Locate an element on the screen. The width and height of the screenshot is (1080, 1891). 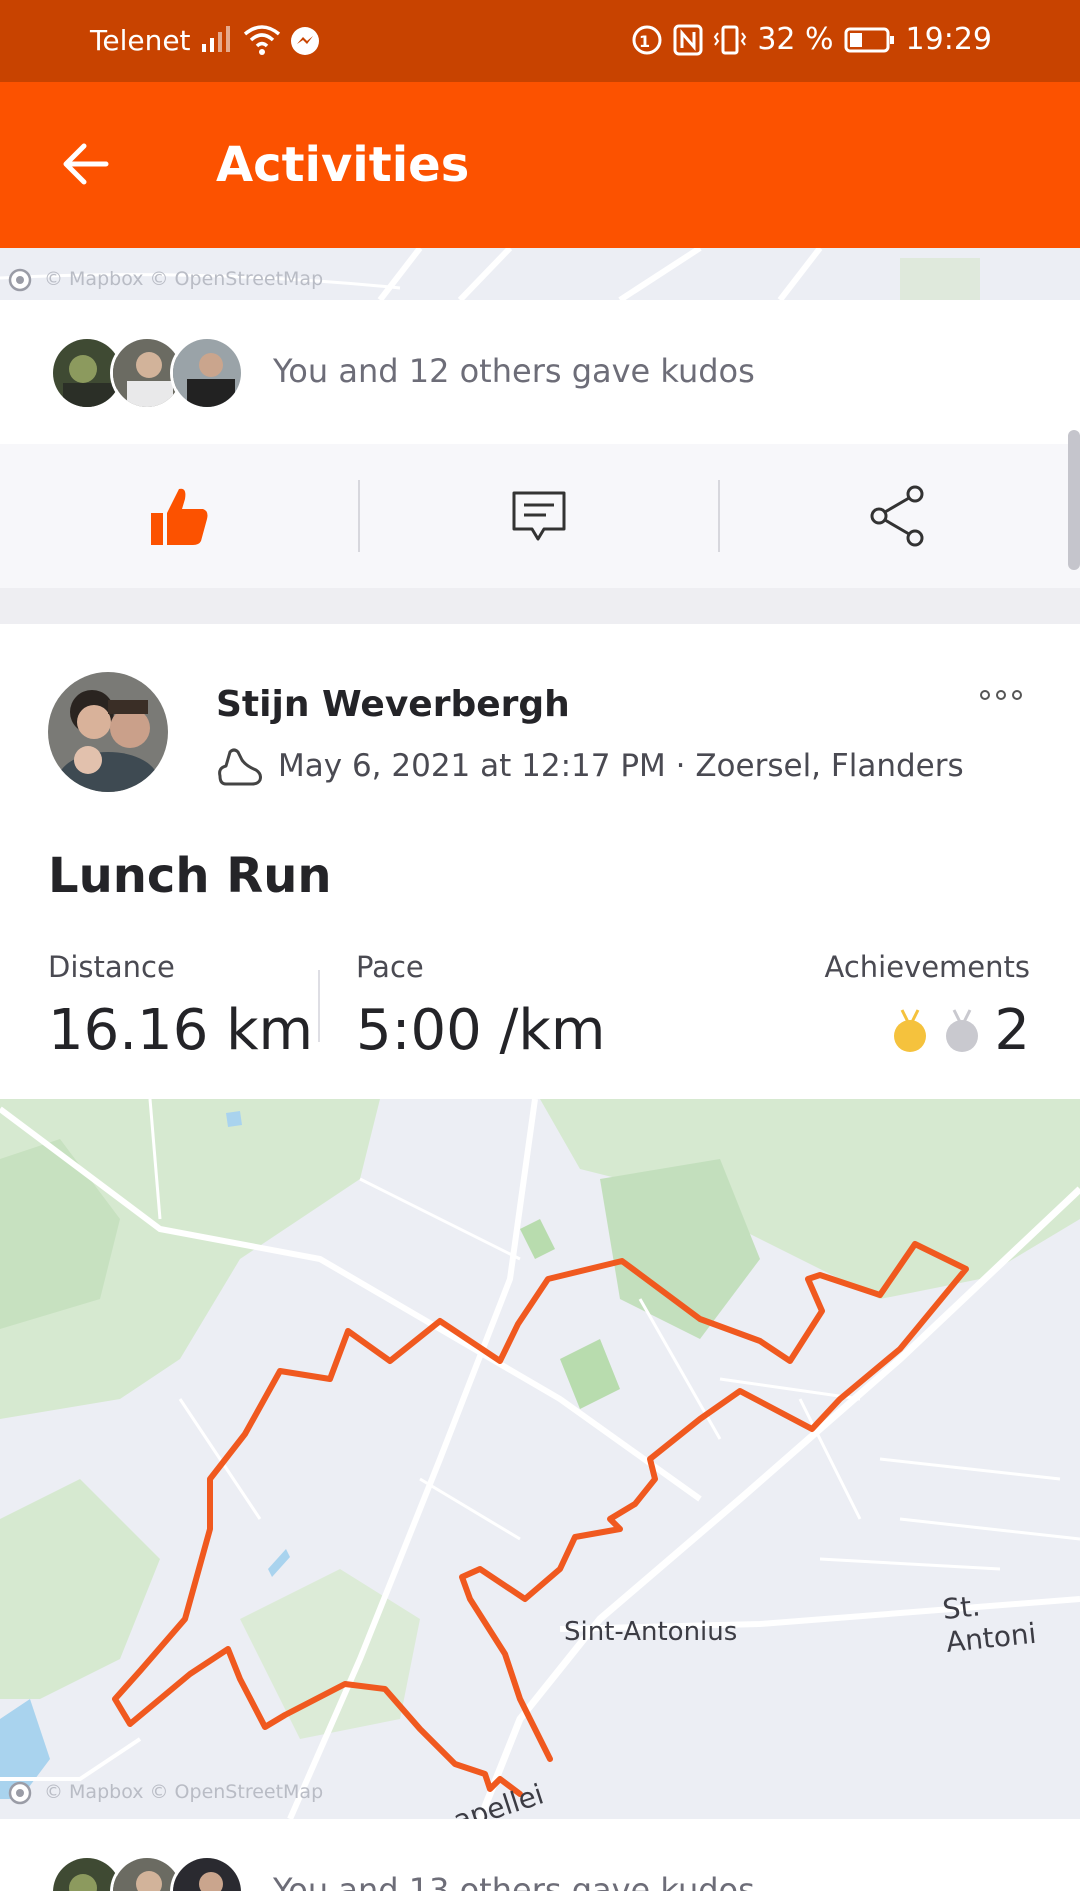
run-shoe-icon is located at coordinates (240, 767).